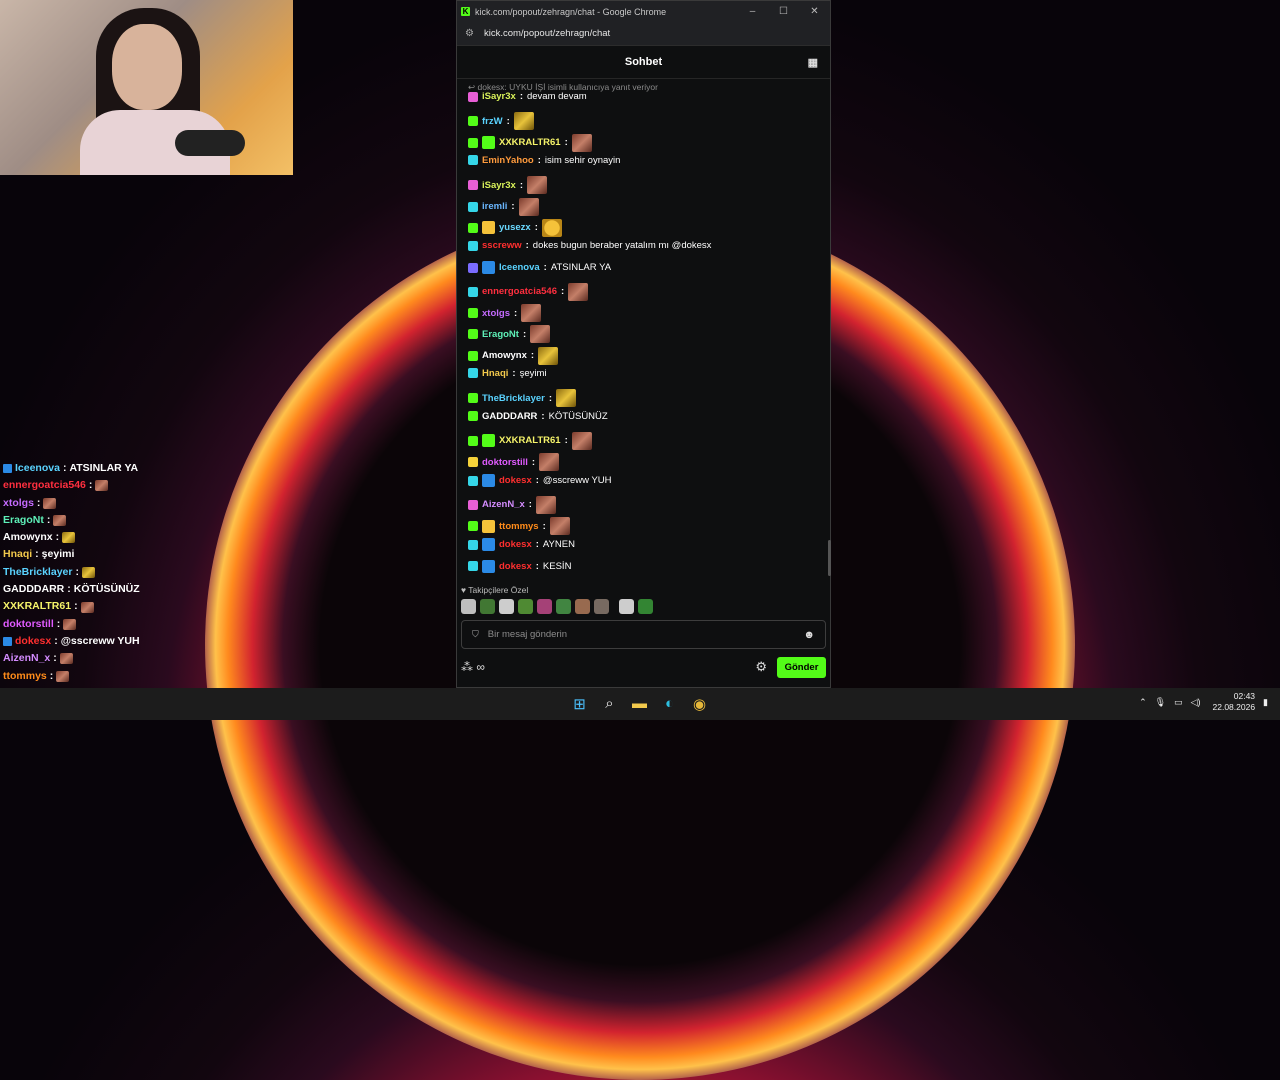  I want to click on site-settings-icon: ⚙, so click(469, 33).